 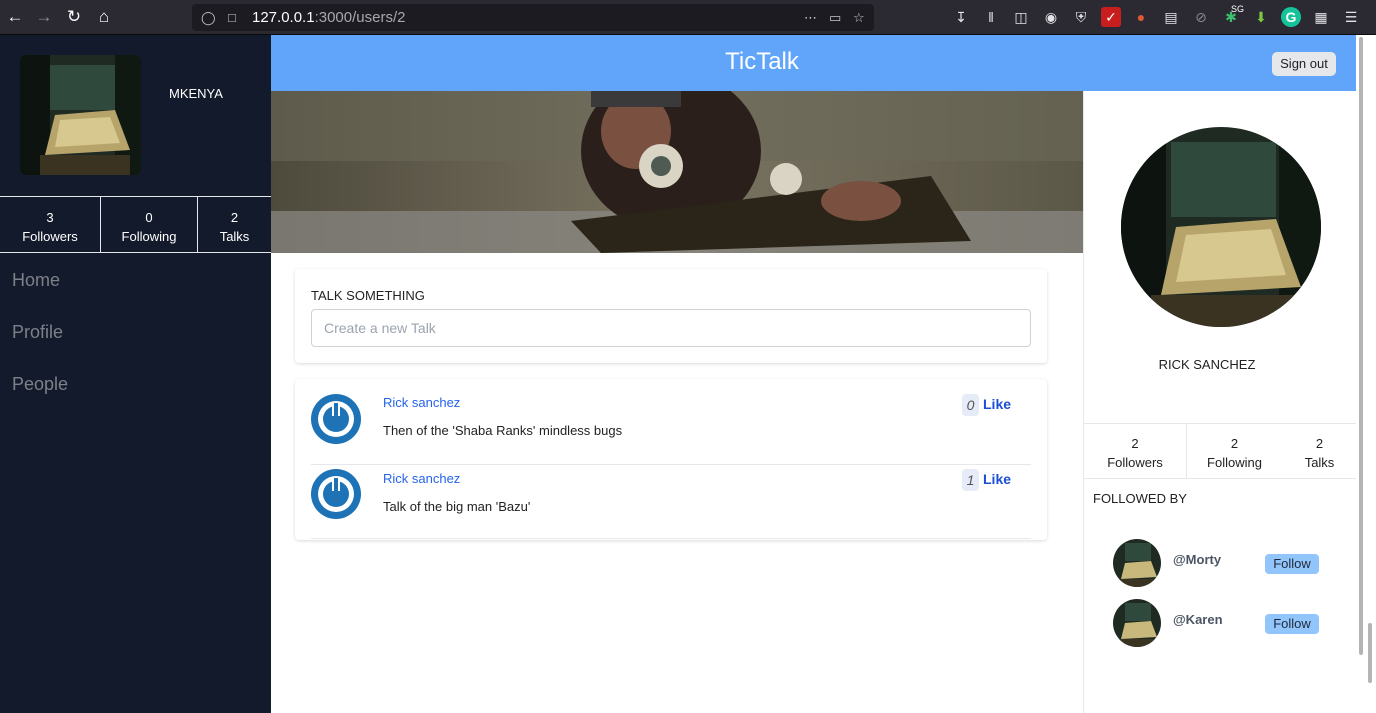 I want to click on talk-composer: TALK SOMETHING, so click(x=671, y=316).